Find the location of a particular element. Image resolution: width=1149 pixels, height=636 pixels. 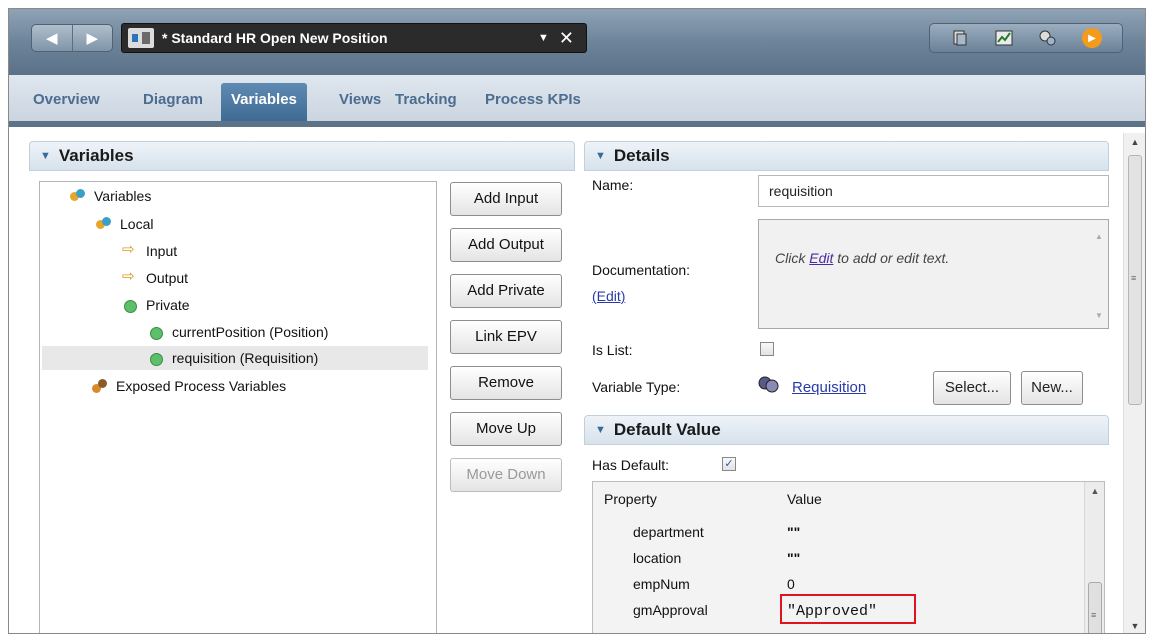

chart-icon is located at coordinates (1004, 38).